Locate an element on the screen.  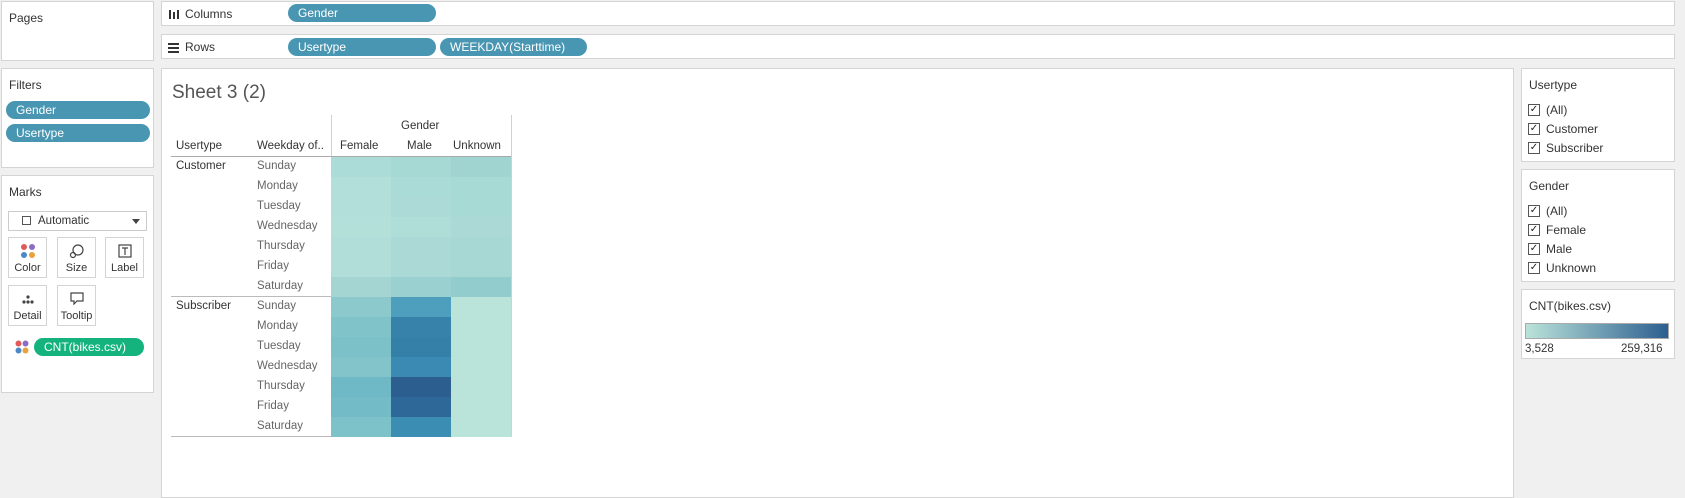
filter-pill-usertype: Usertype is located at coordinates (78, 133).